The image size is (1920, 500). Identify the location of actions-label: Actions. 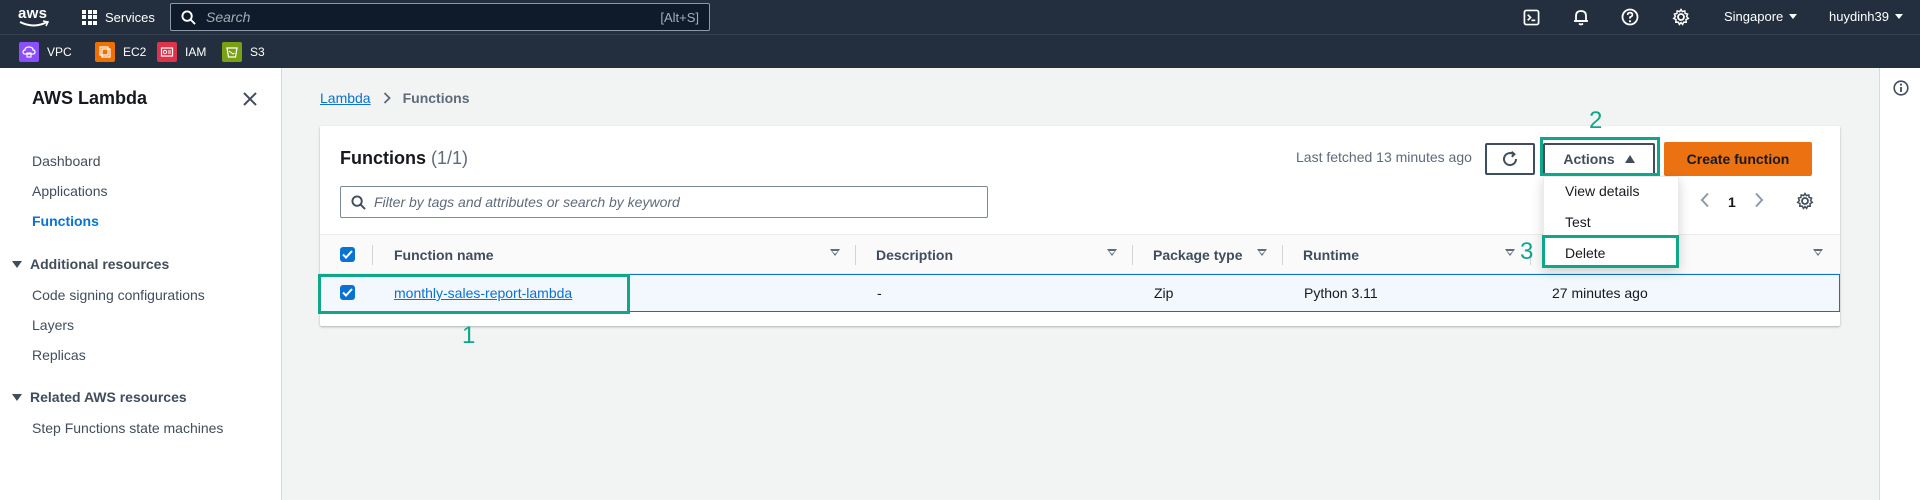
(1589, 159).